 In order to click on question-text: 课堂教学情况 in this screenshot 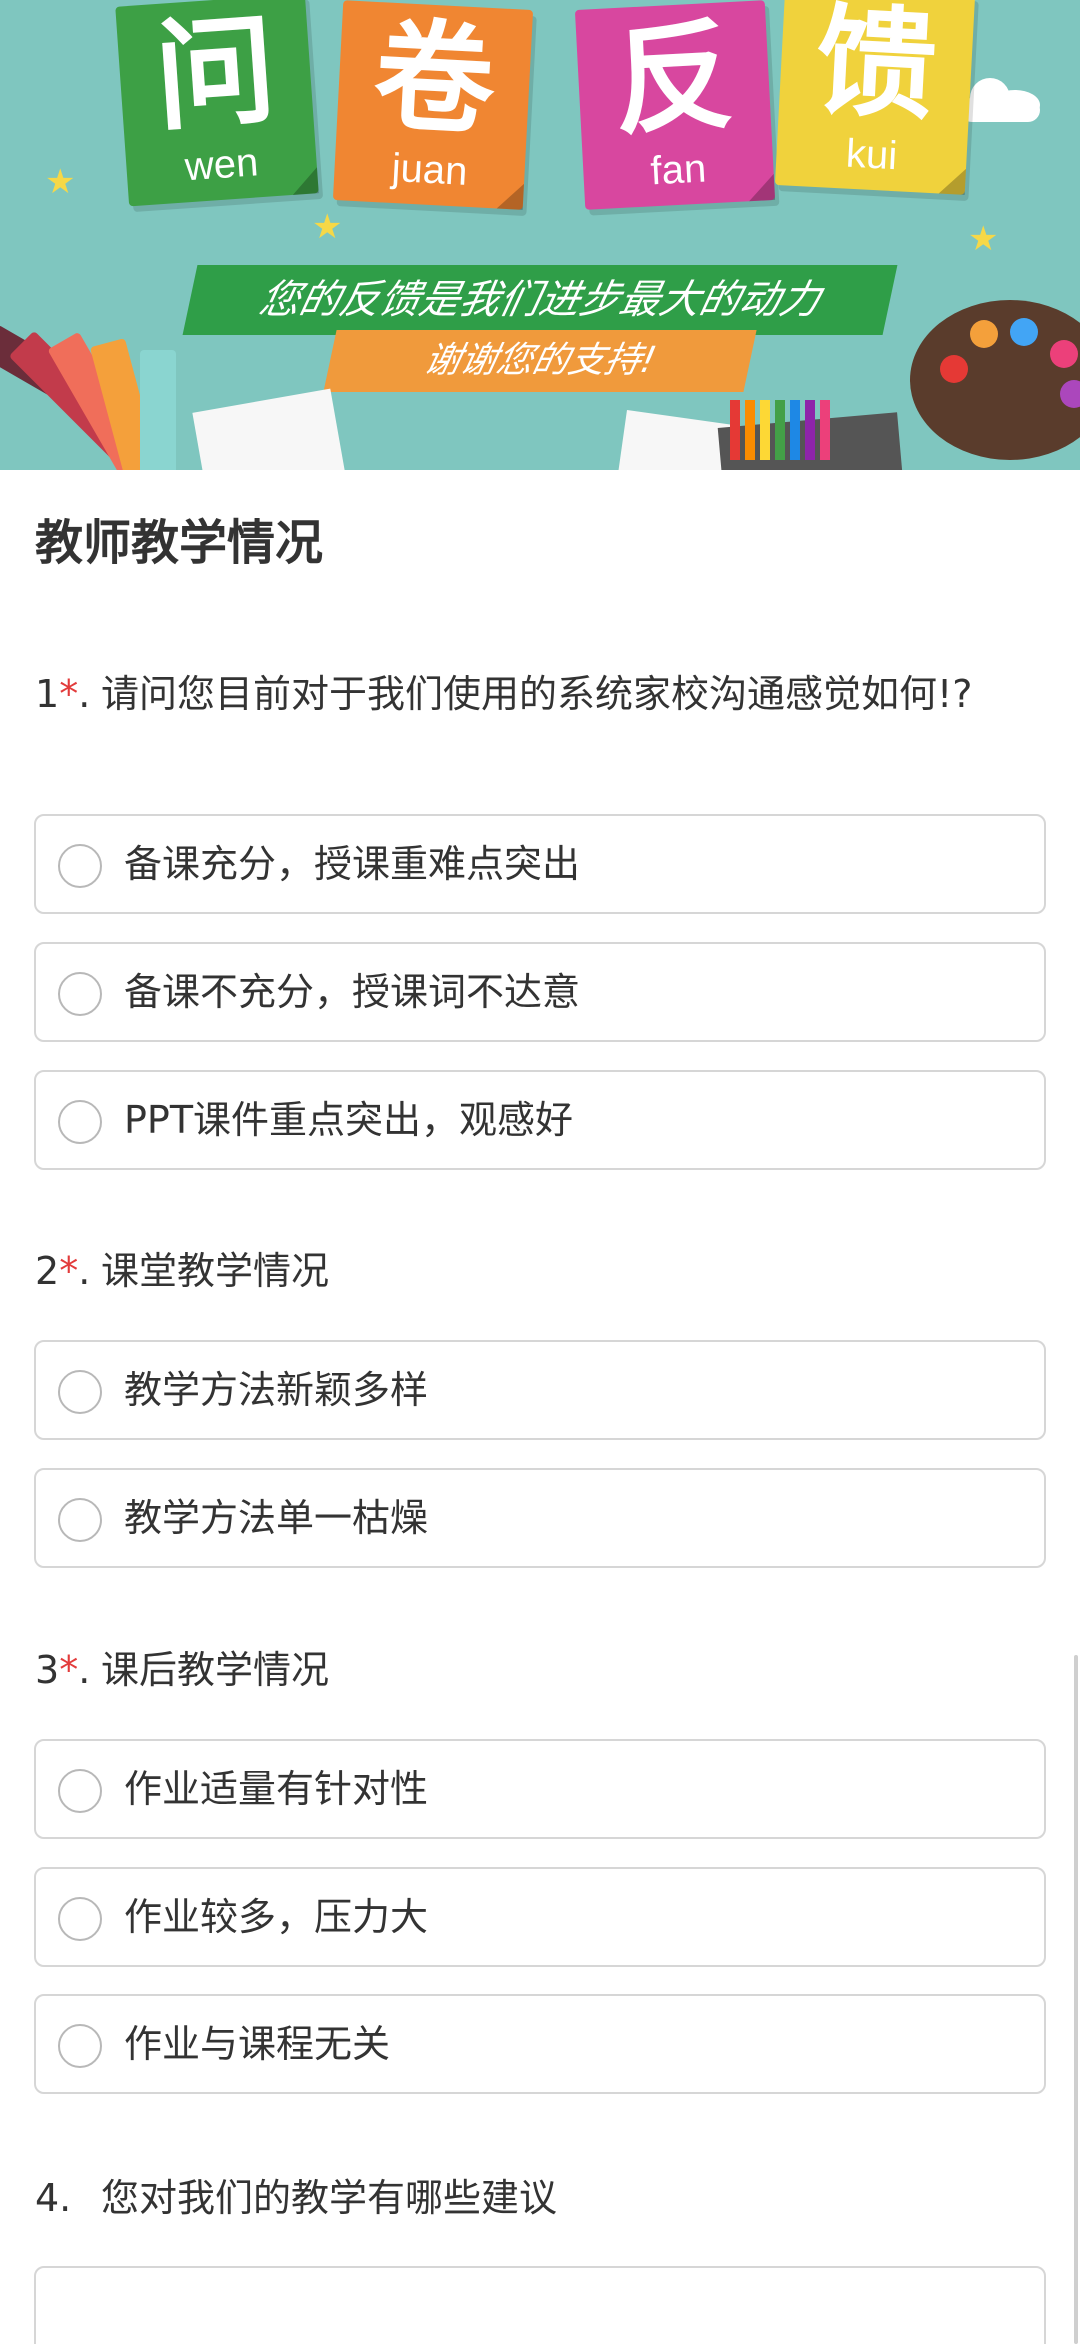, I will do `click(215, 1271)`.